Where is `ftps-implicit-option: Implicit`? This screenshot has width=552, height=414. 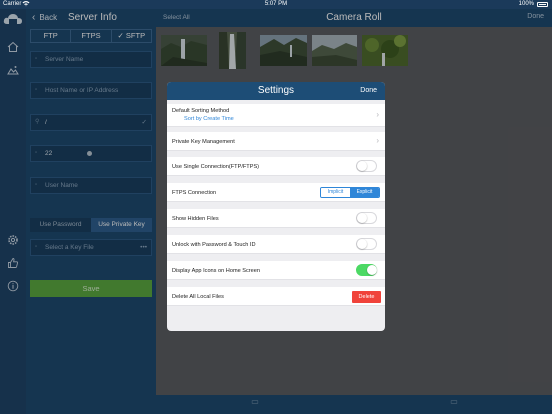
ftps-implicit-option: Implicit is located at coordinates (335, 192).